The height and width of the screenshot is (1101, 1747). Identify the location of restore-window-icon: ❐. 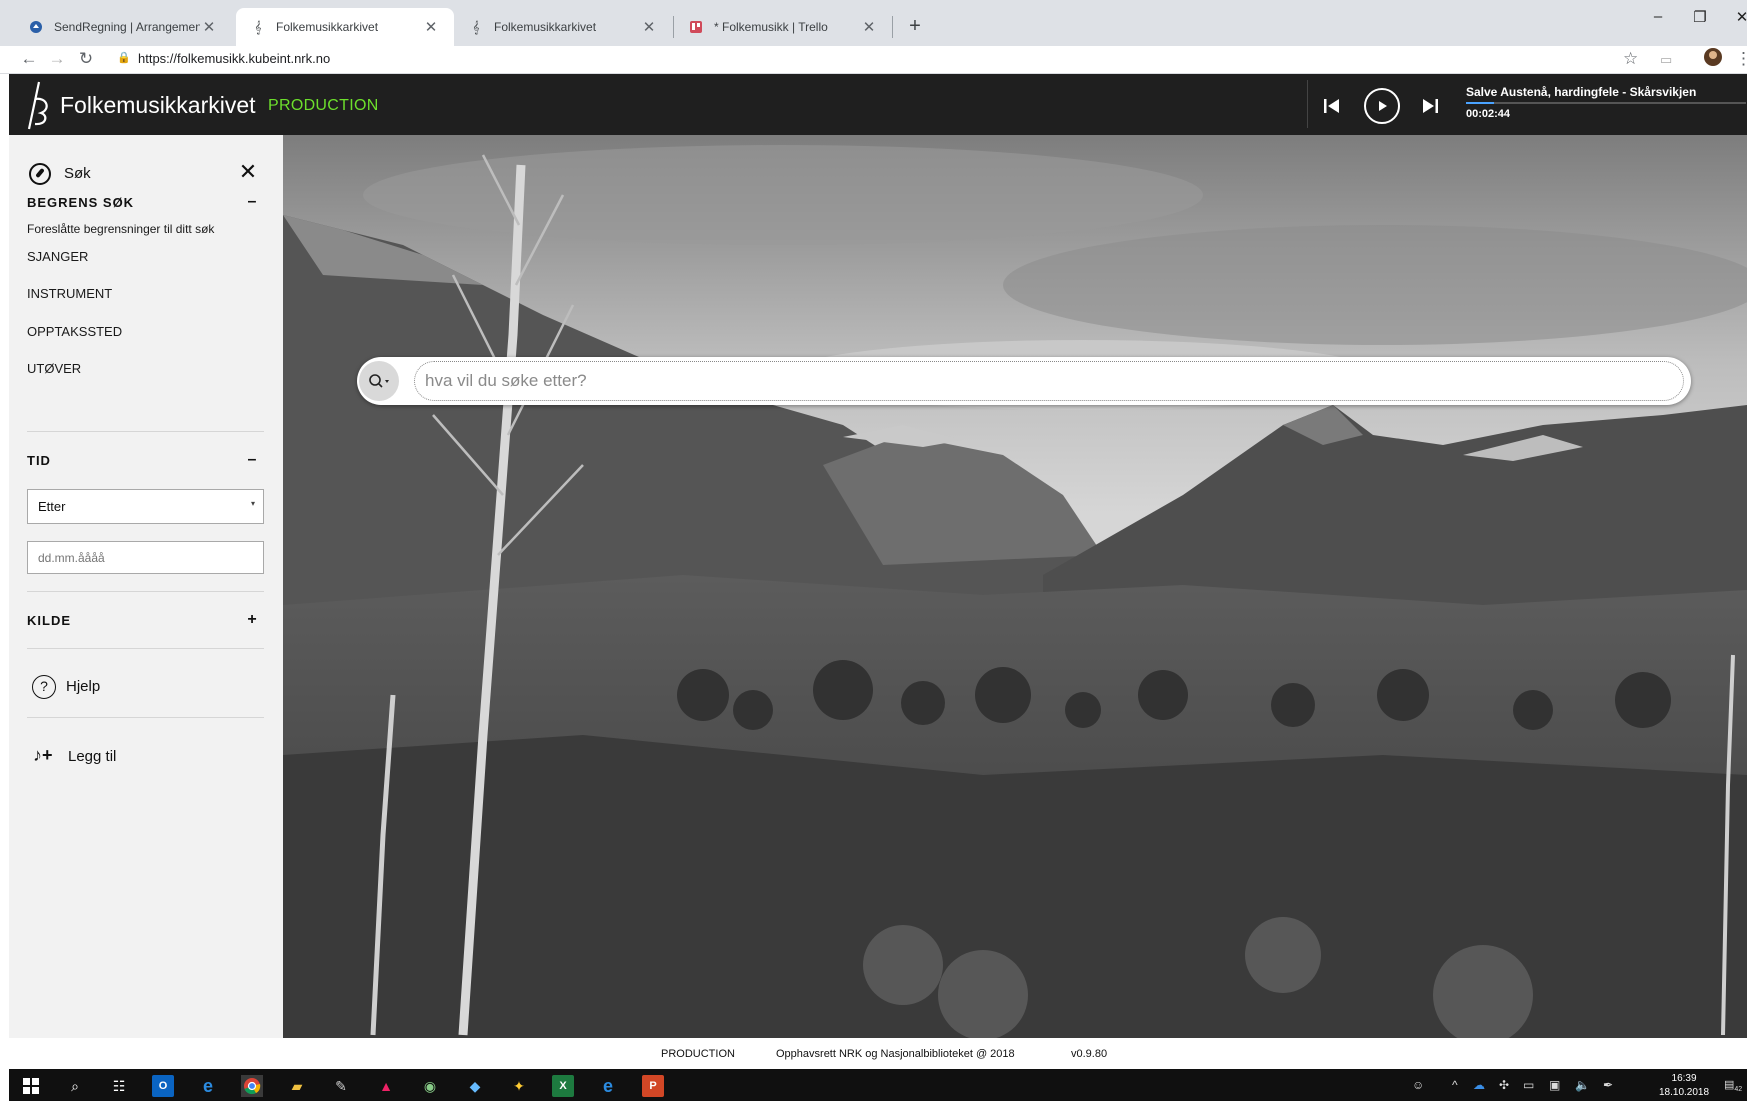
(1700, 17).